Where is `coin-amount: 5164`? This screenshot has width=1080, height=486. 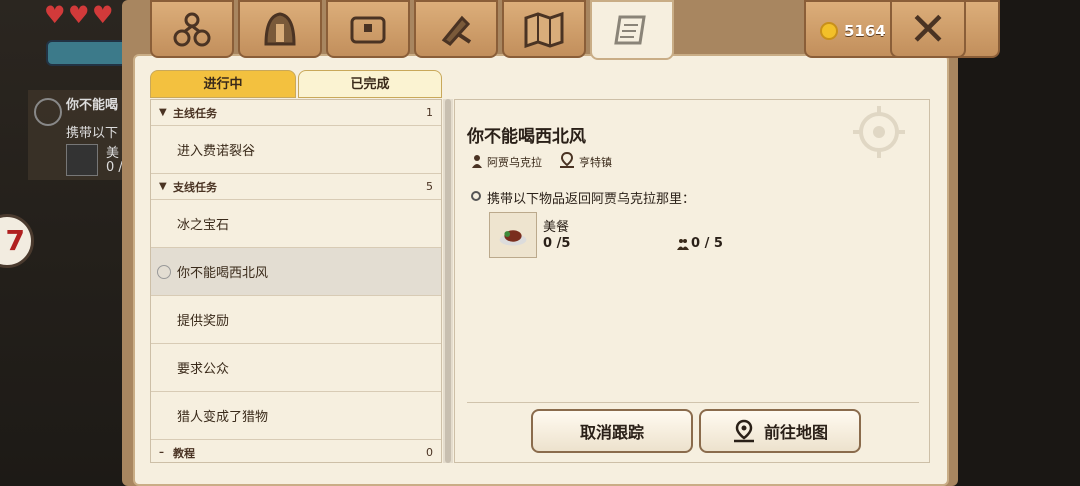 coin-amount: 5164 is located at coordinates (865, 31).